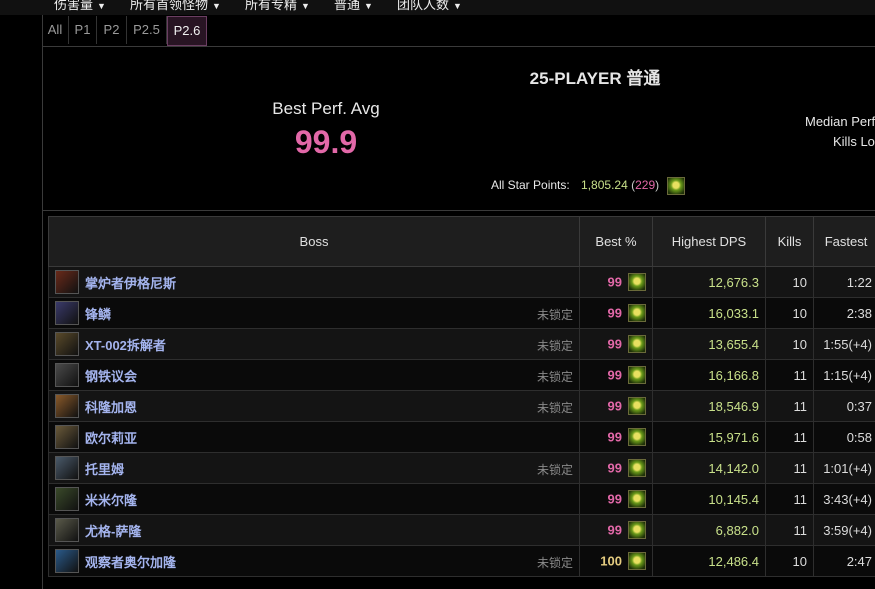 The height and width of the screenshot is (589, 875). What do you see at coordinates (113, 531) in the screenshot?
I see `boss-name-link: 尤格-萨隆` at bounding box center [113, 531].